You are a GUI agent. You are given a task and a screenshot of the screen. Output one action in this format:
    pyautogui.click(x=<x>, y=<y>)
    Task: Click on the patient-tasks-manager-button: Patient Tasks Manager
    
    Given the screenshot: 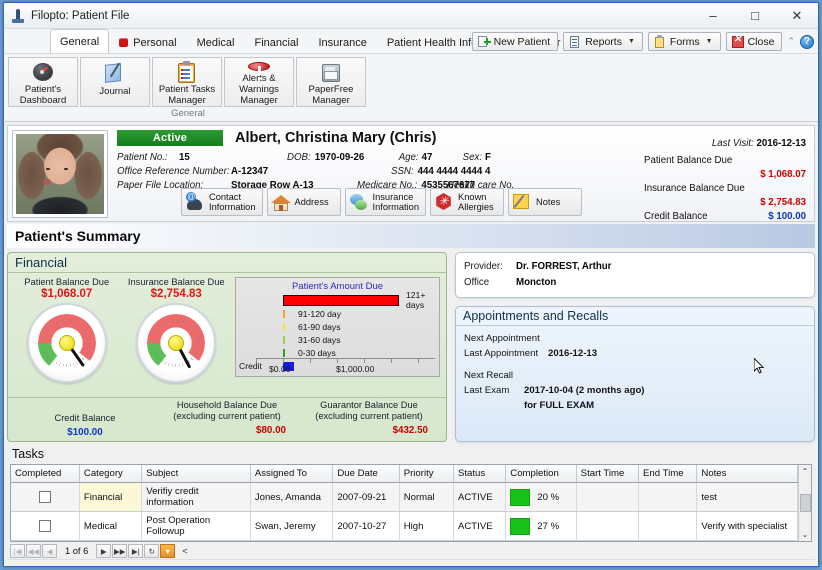 What is the action you would take?
    pyautogui.click(x=187, y=82)
    